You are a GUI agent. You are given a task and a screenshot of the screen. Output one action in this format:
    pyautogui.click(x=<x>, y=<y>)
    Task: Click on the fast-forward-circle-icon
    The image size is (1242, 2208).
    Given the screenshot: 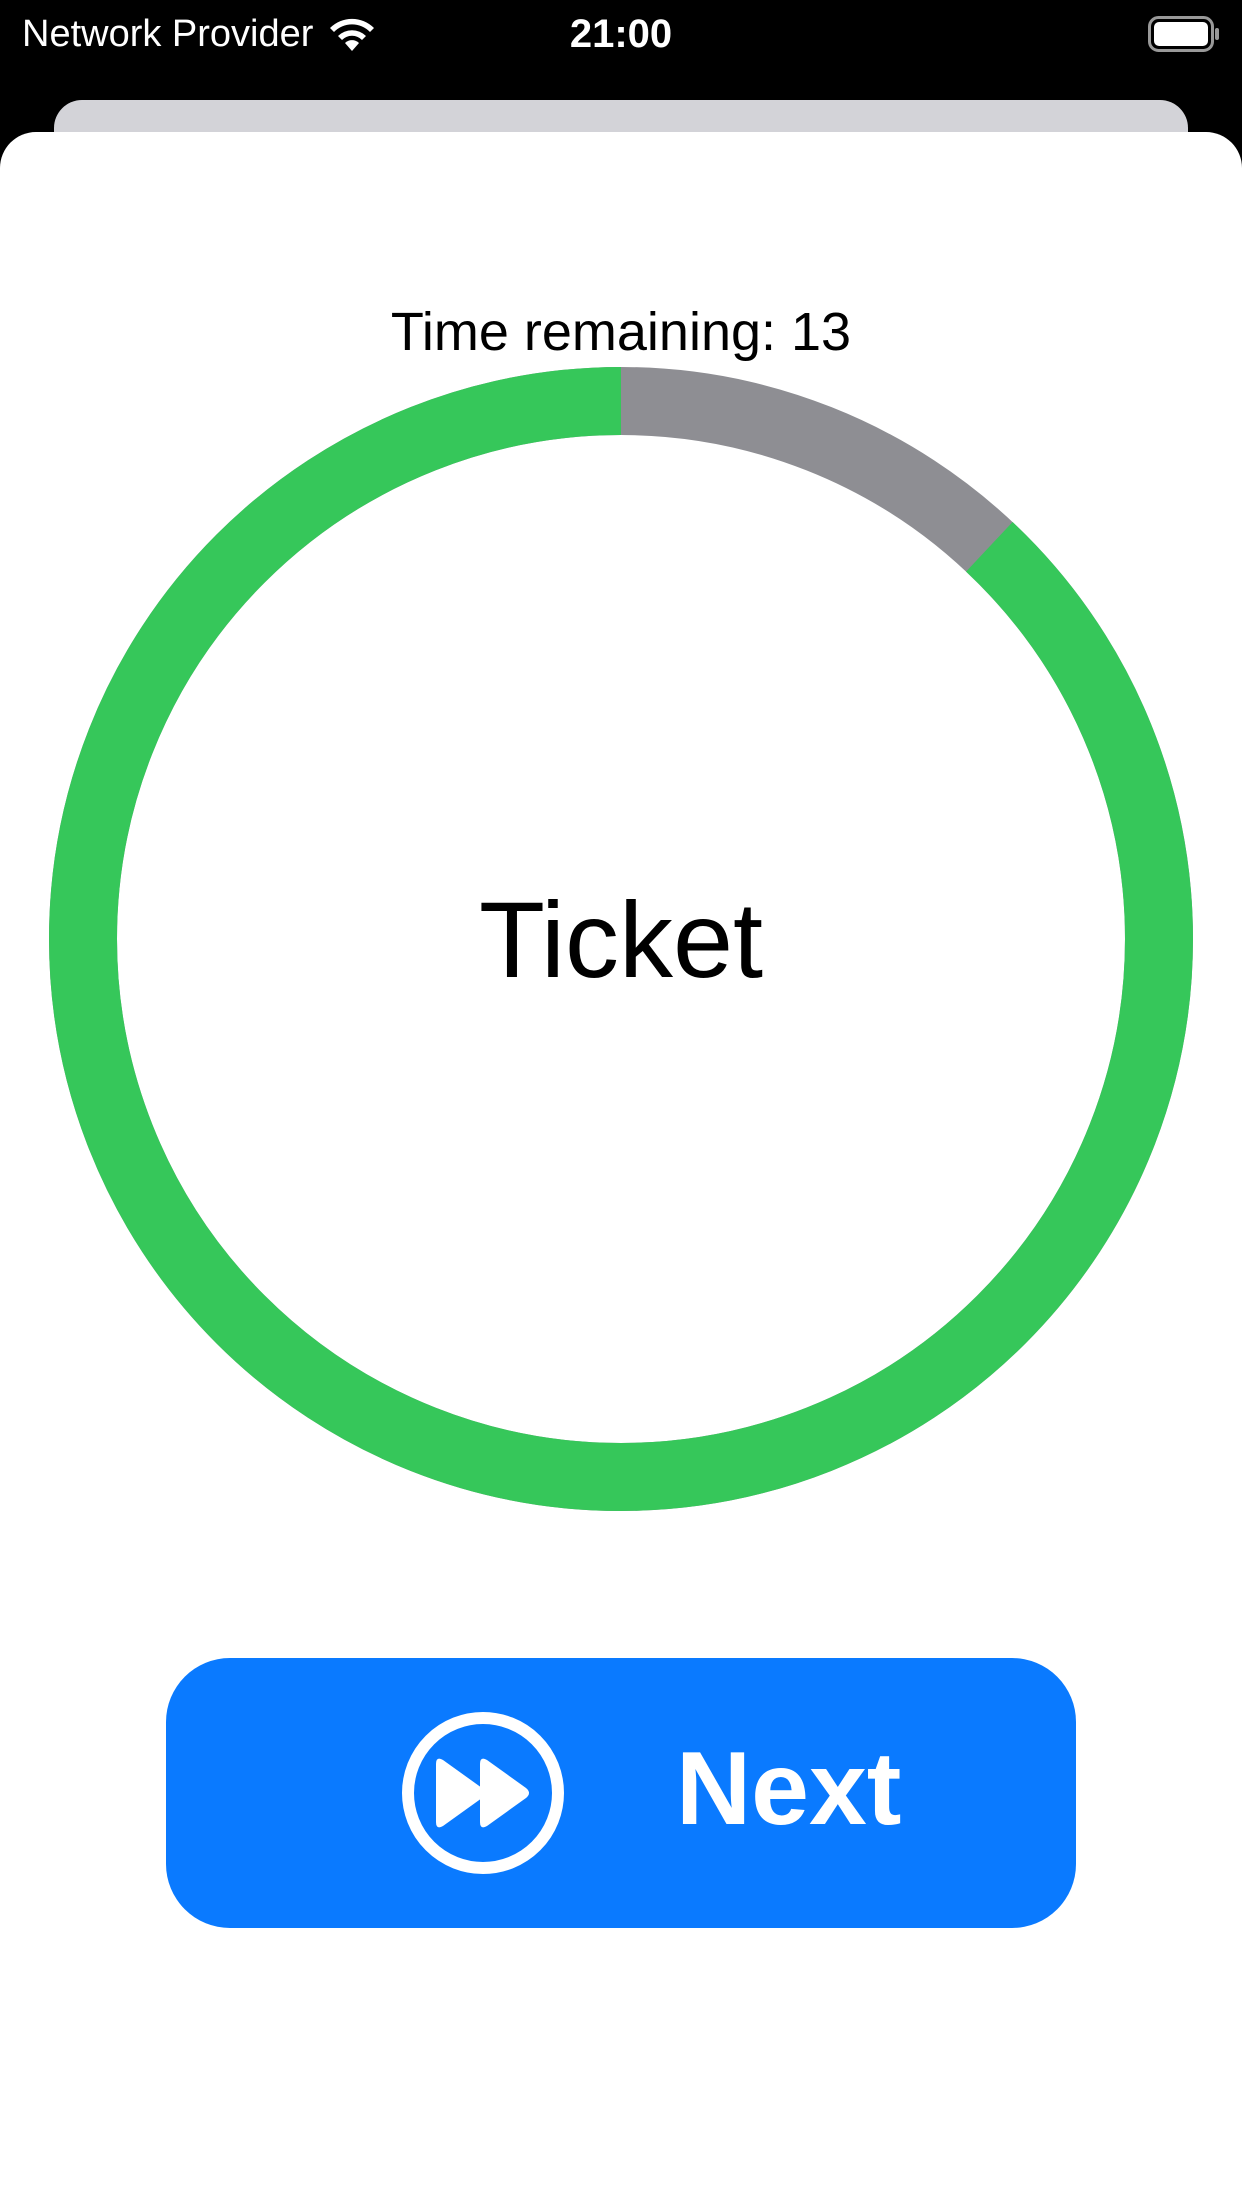 What is the action you would take?
    pyautogui.click(x=483, y=1793)
    